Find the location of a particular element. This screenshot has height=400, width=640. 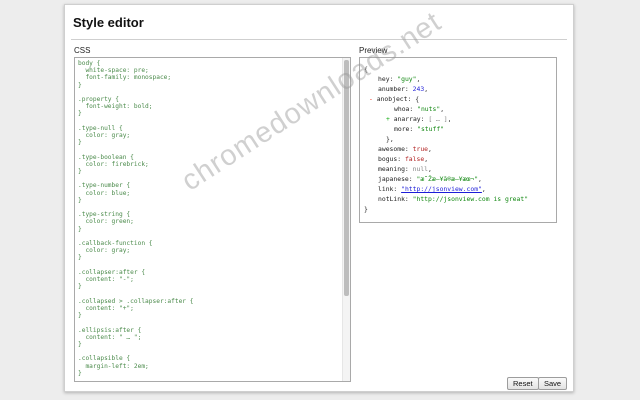

css-scrollbar is located at coordinates (346, 219).